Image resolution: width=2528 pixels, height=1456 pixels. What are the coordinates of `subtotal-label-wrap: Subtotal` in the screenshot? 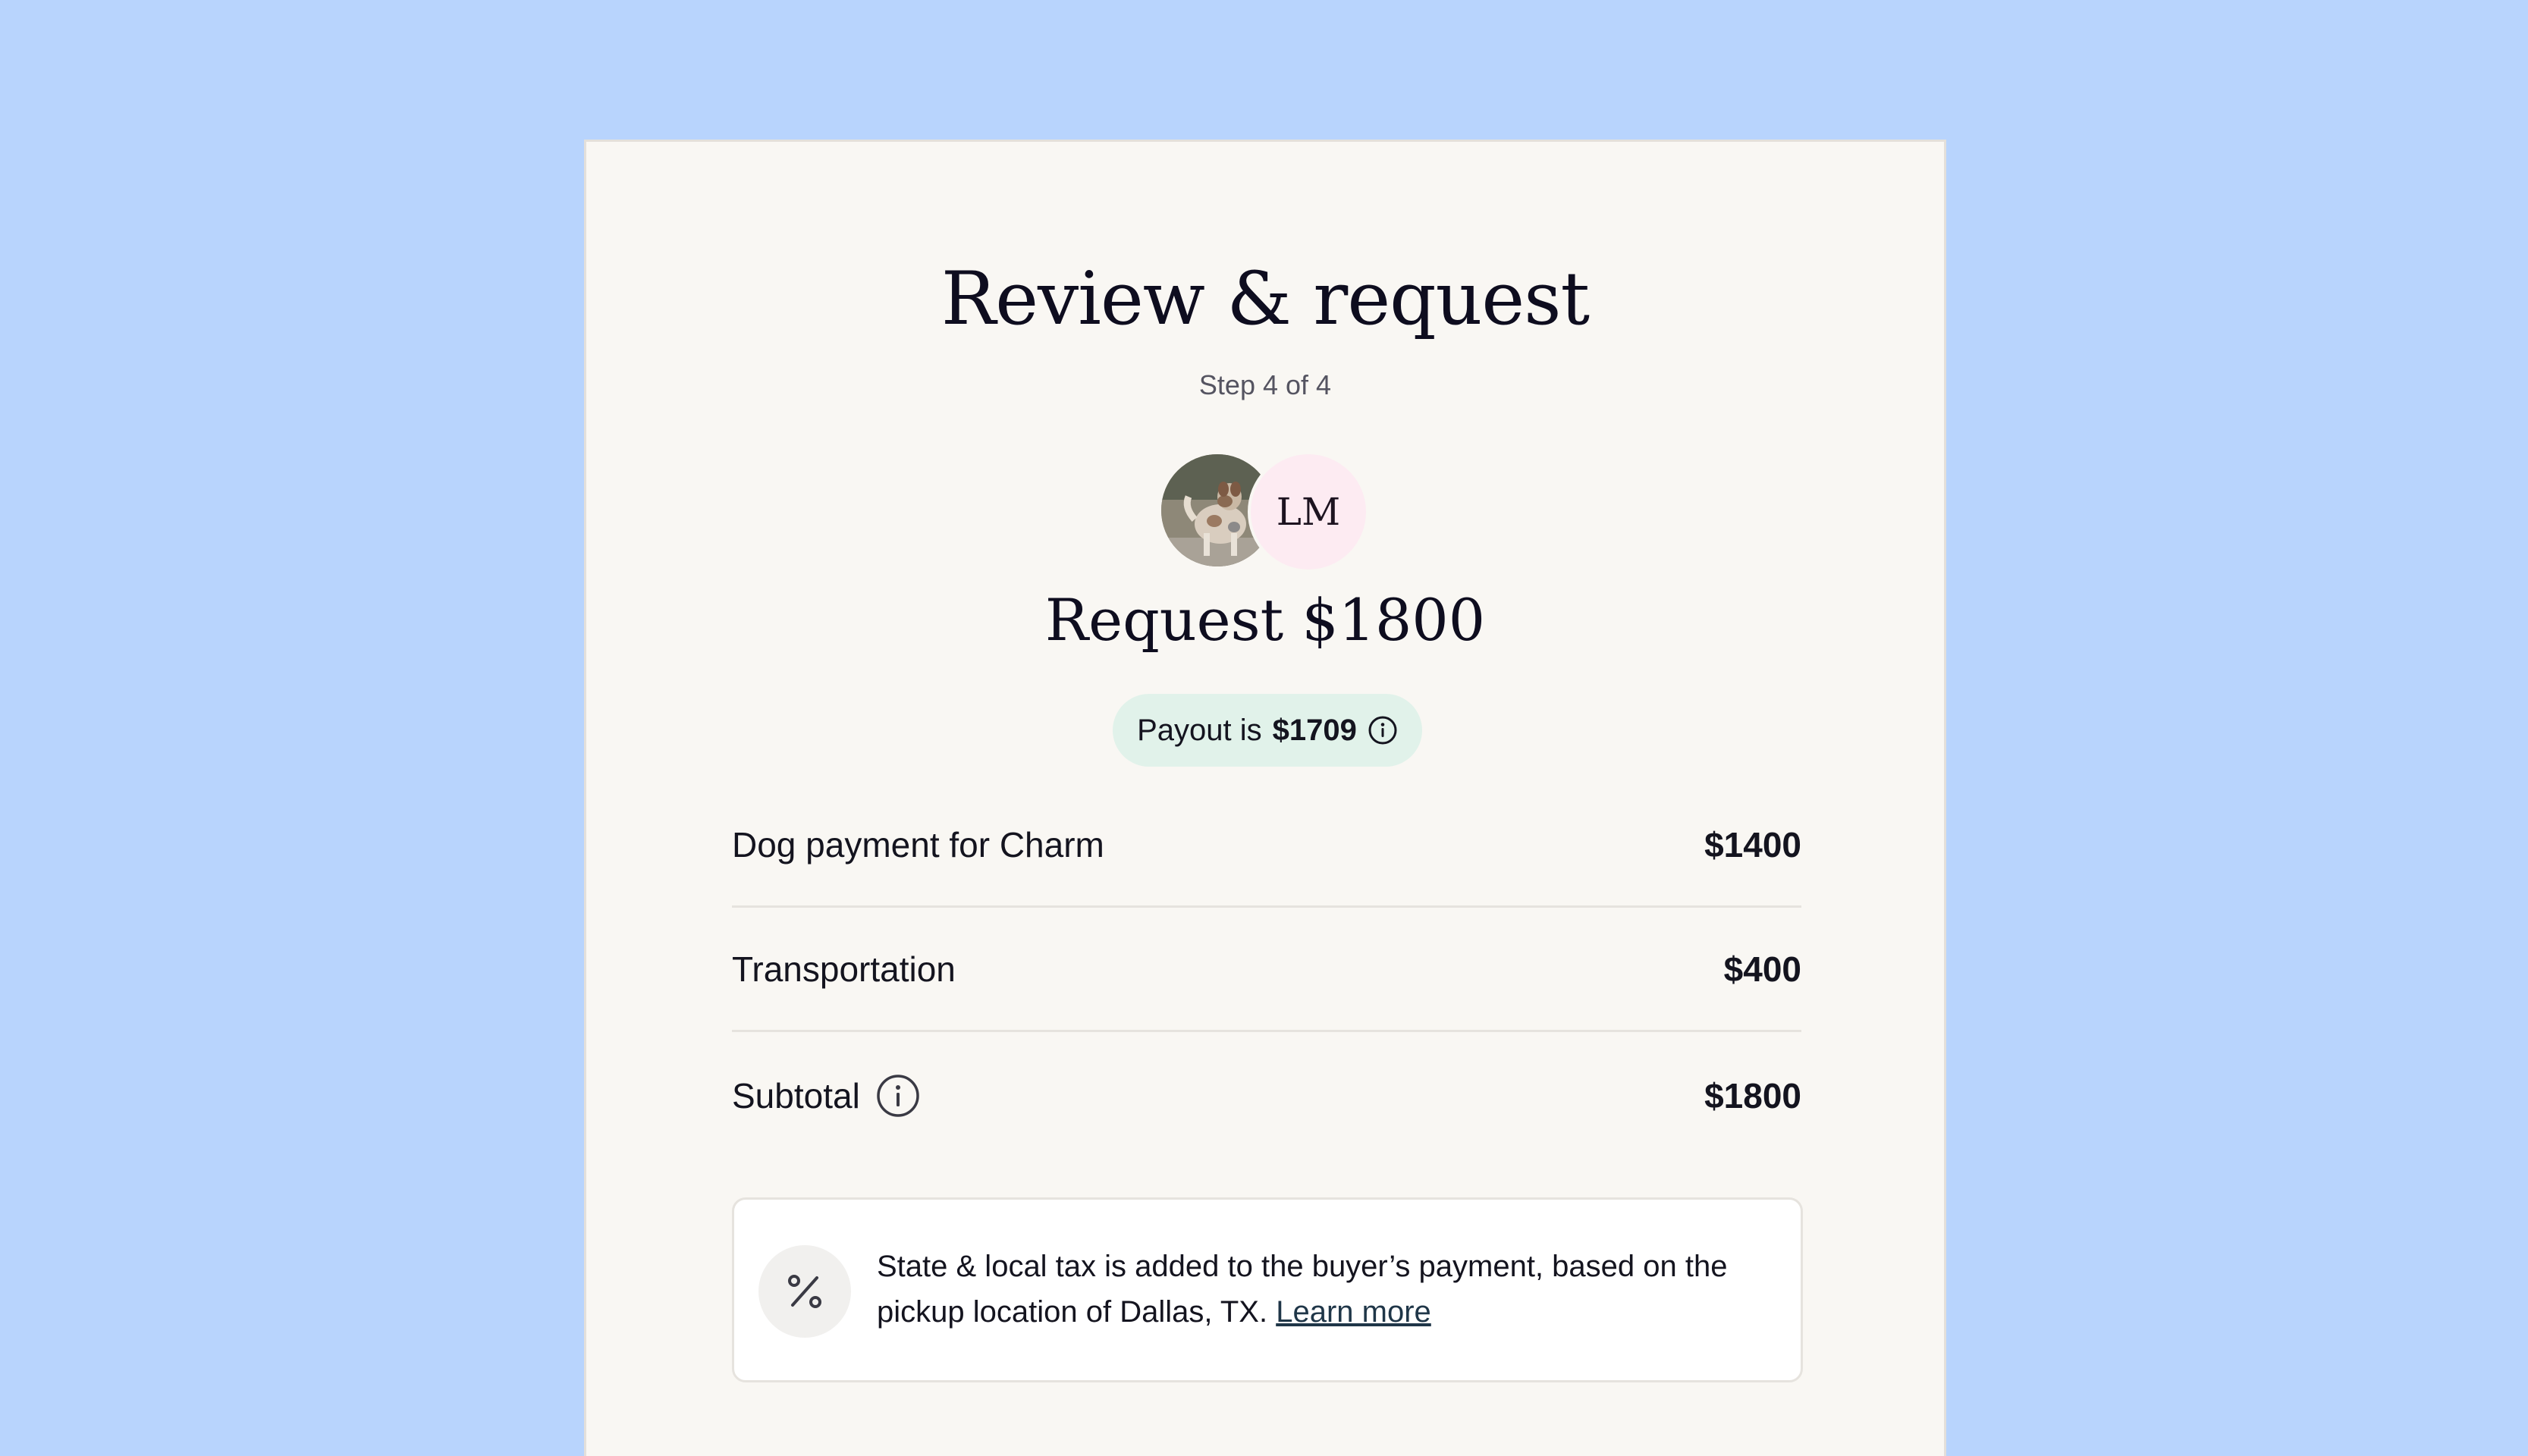 It's located at (827, 1096).